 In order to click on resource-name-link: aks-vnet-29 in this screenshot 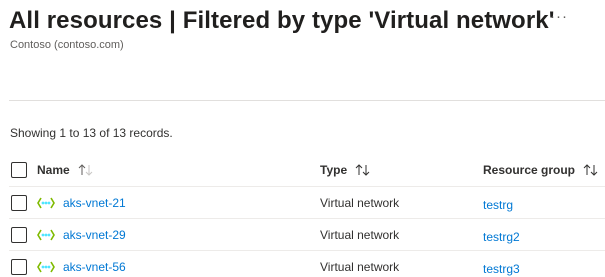, I will do `click(94, 235)`.